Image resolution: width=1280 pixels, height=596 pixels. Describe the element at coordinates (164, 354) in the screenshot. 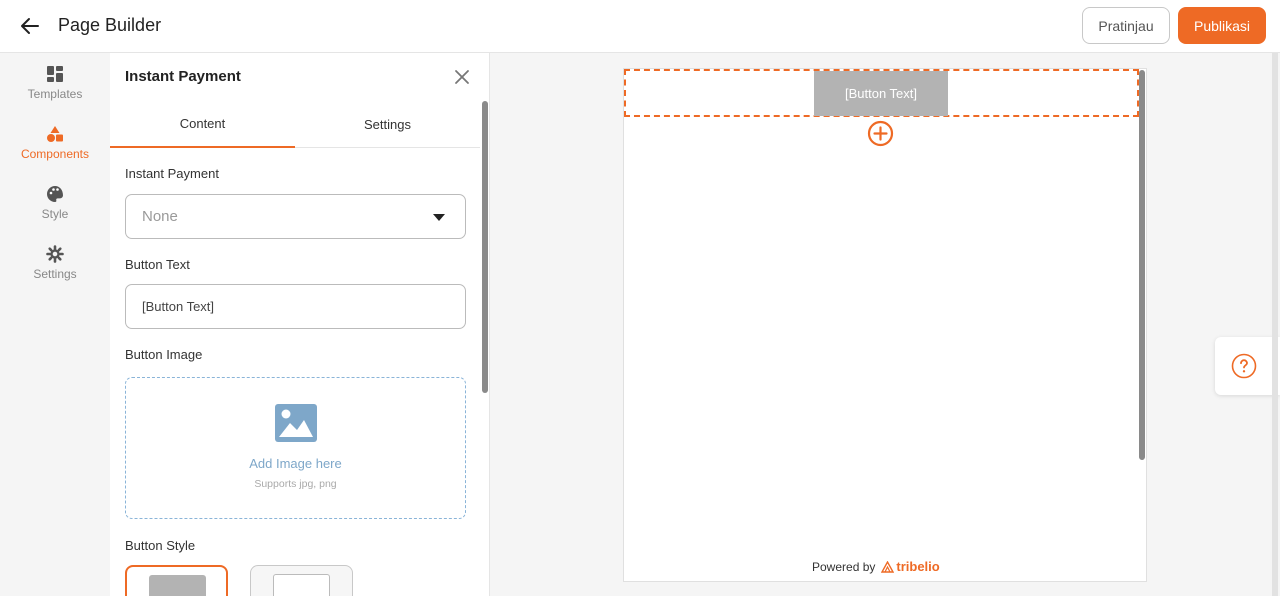

I see `button-image-label: Button Image` at that location.